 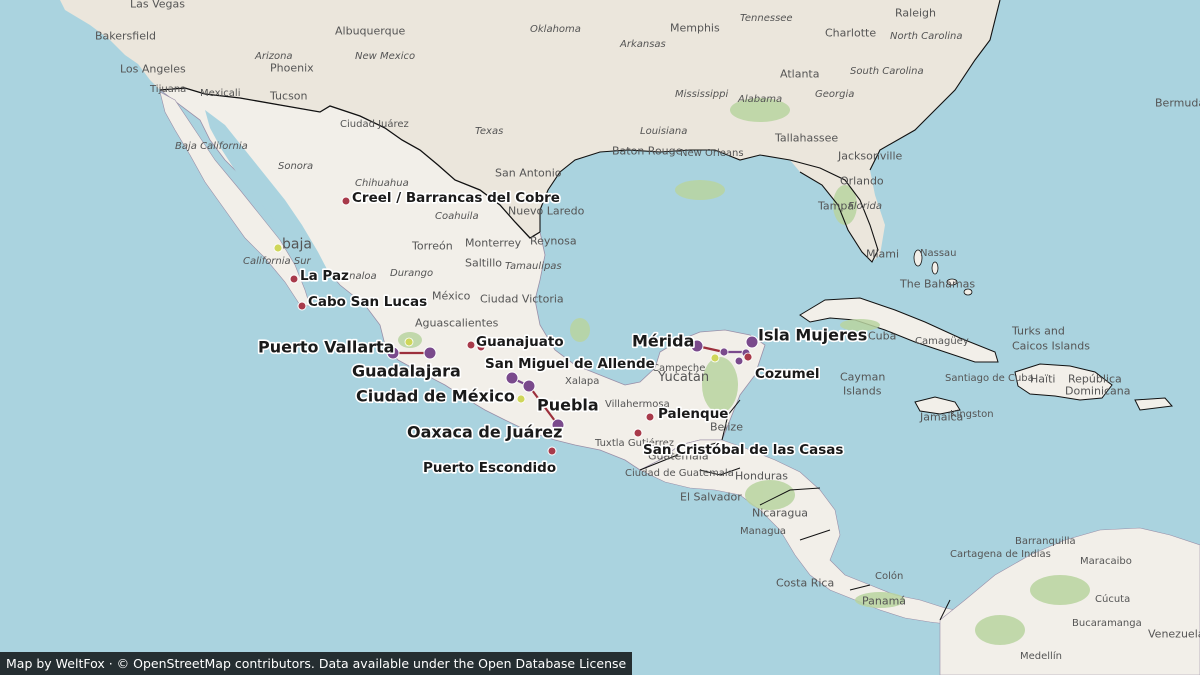 What do you see at coordinates (324, 275) in the screenshot?
I see `marker-label-la-paz: La Paz` at bounding box center [324, 275].